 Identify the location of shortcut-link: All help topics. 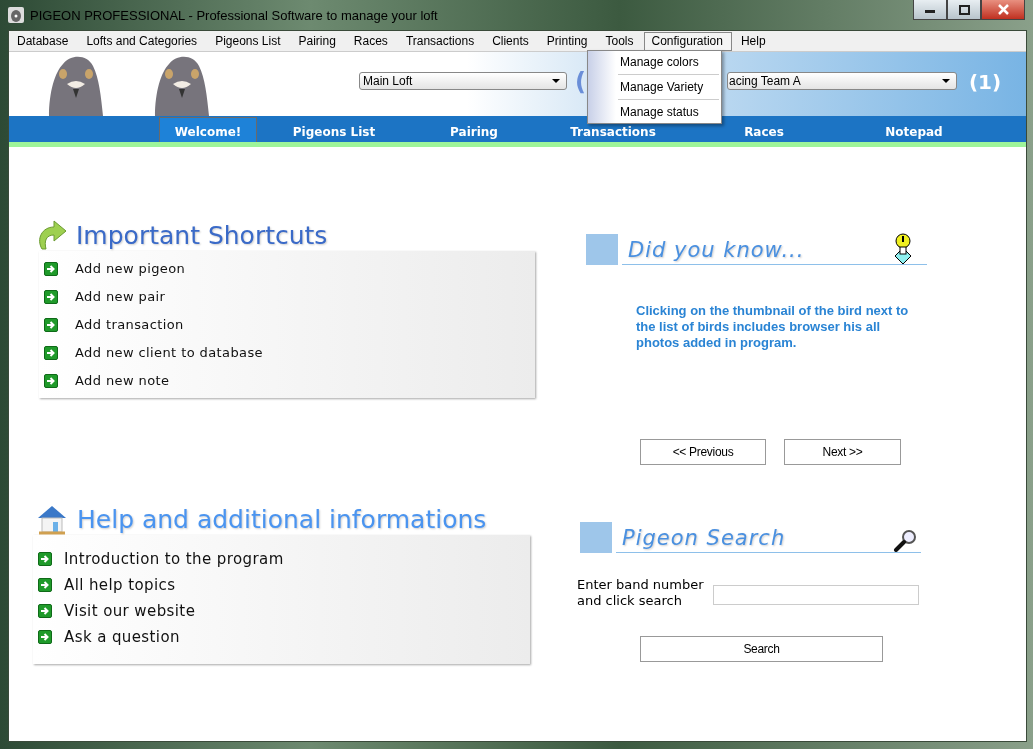
(120, 585).